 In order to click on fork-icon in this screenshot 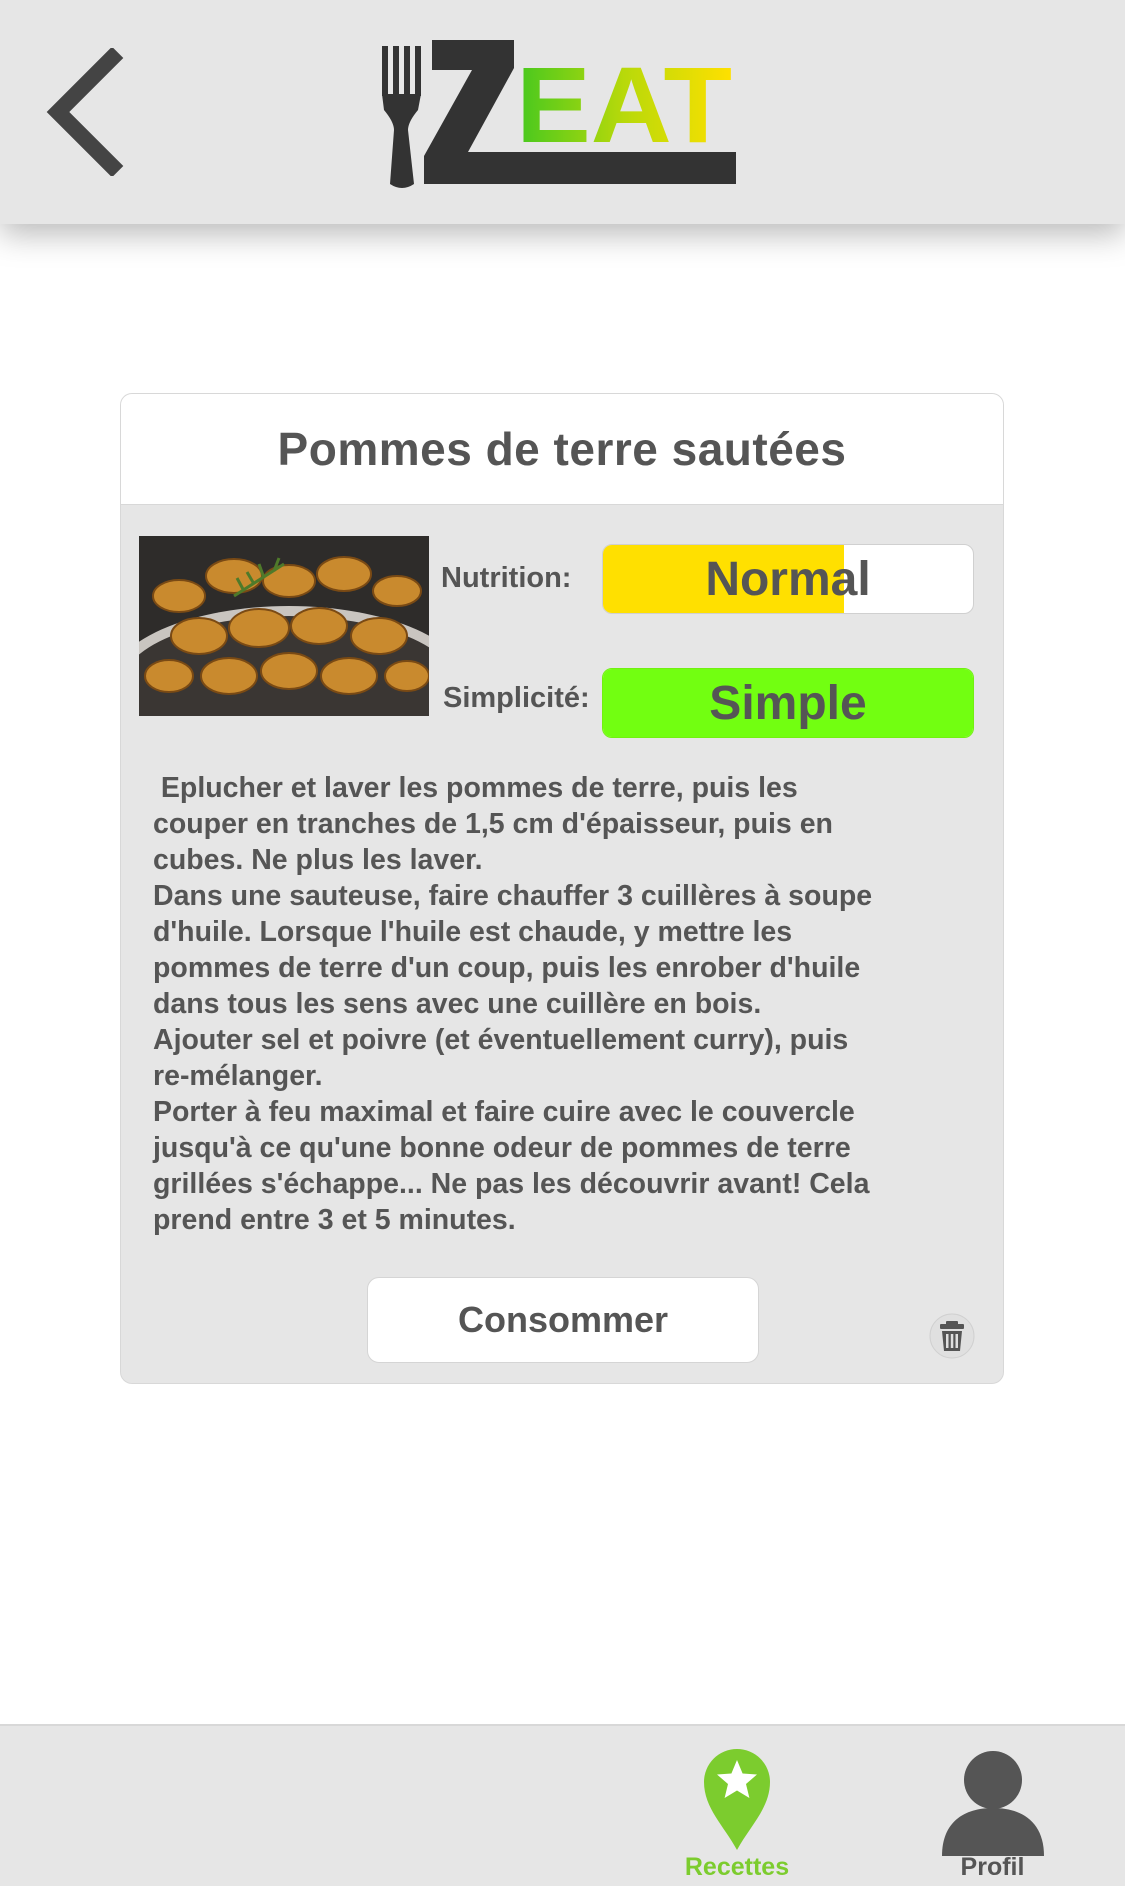, I will do `click(401, 117)`.